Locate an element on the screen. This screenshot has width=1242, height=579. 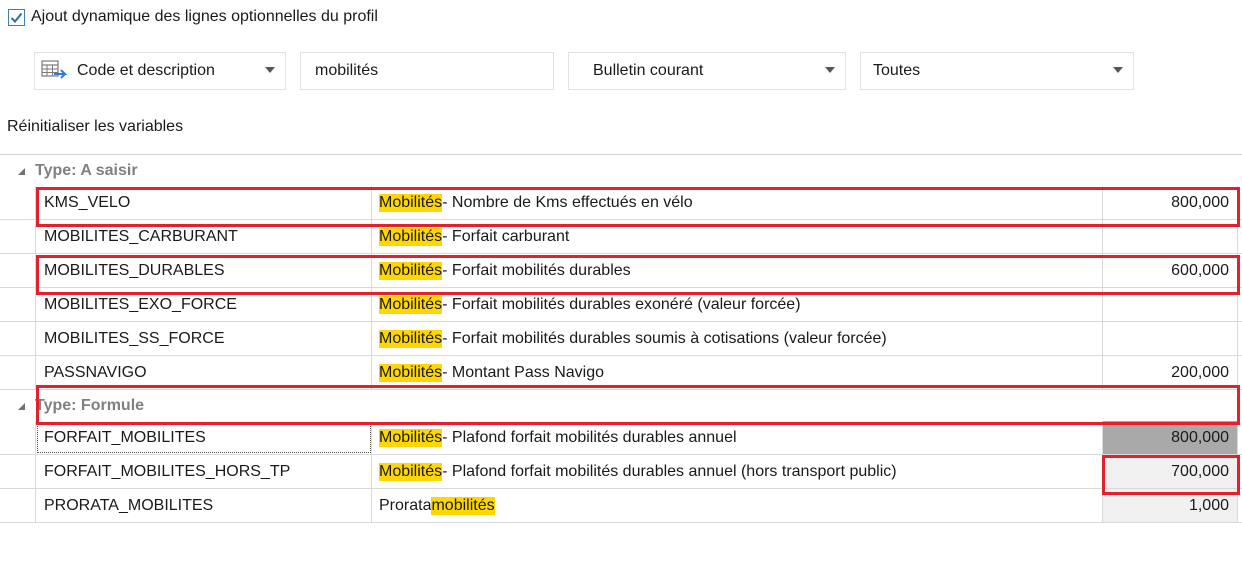
code-cell: FORFAIT_MOBILITES is located at coordinates (204, 437).